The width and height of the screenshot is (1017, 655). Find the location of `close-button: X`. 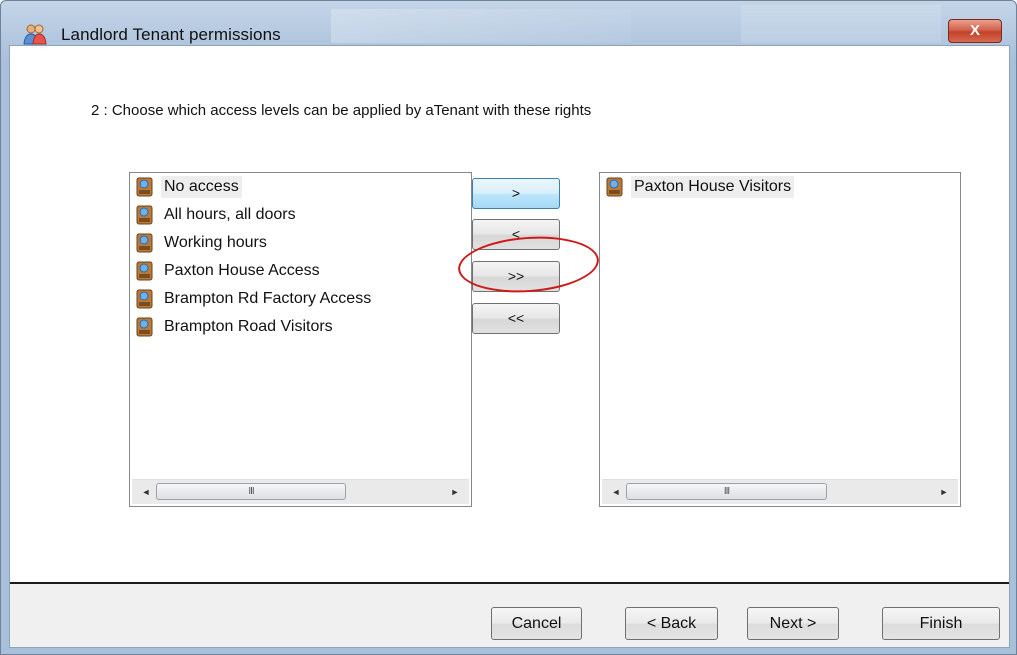

close-button: X is located at coordinates (975, 31).